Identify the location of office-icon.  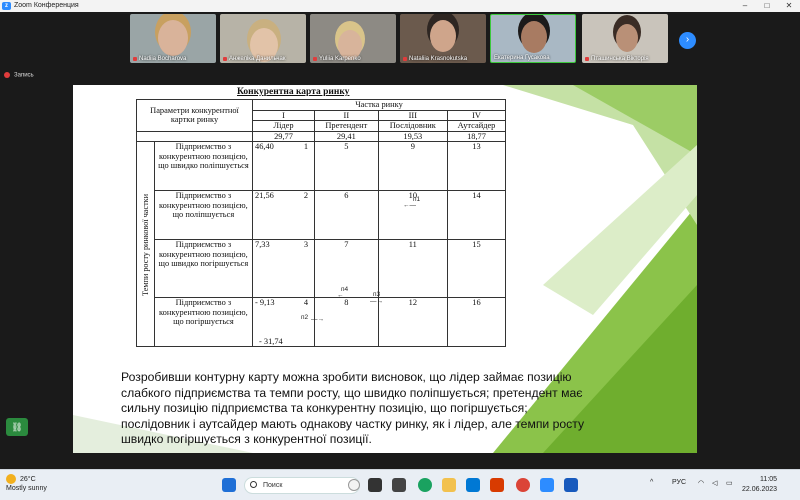
(497, 485).